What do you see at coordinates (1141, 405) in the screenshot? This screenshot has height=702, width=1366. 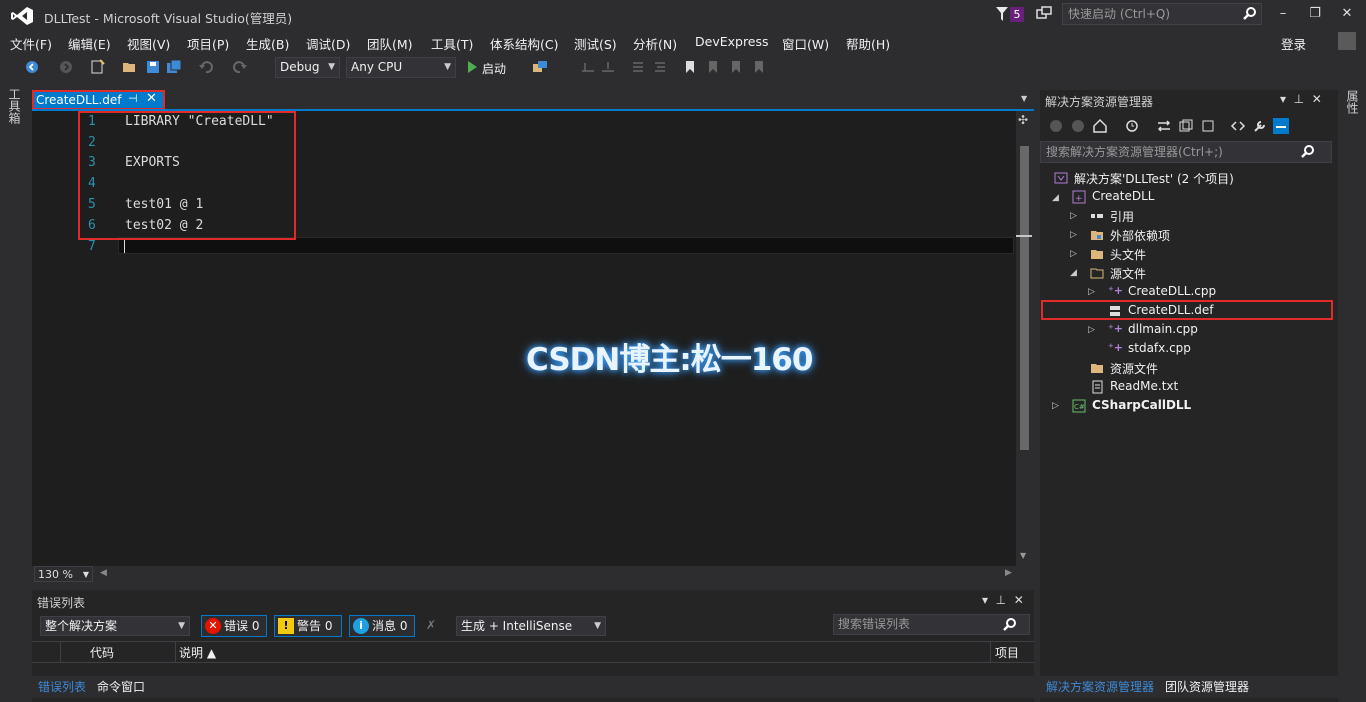 I see `tree-item-csharpcalldll: CSharpCallDLL` at bounding box center [1141, 405].